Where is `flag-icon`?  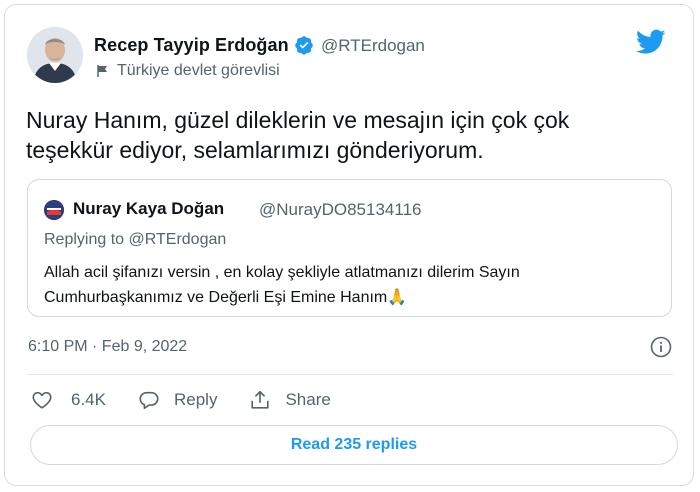 flag-icon is located at coordinates (102, 71).